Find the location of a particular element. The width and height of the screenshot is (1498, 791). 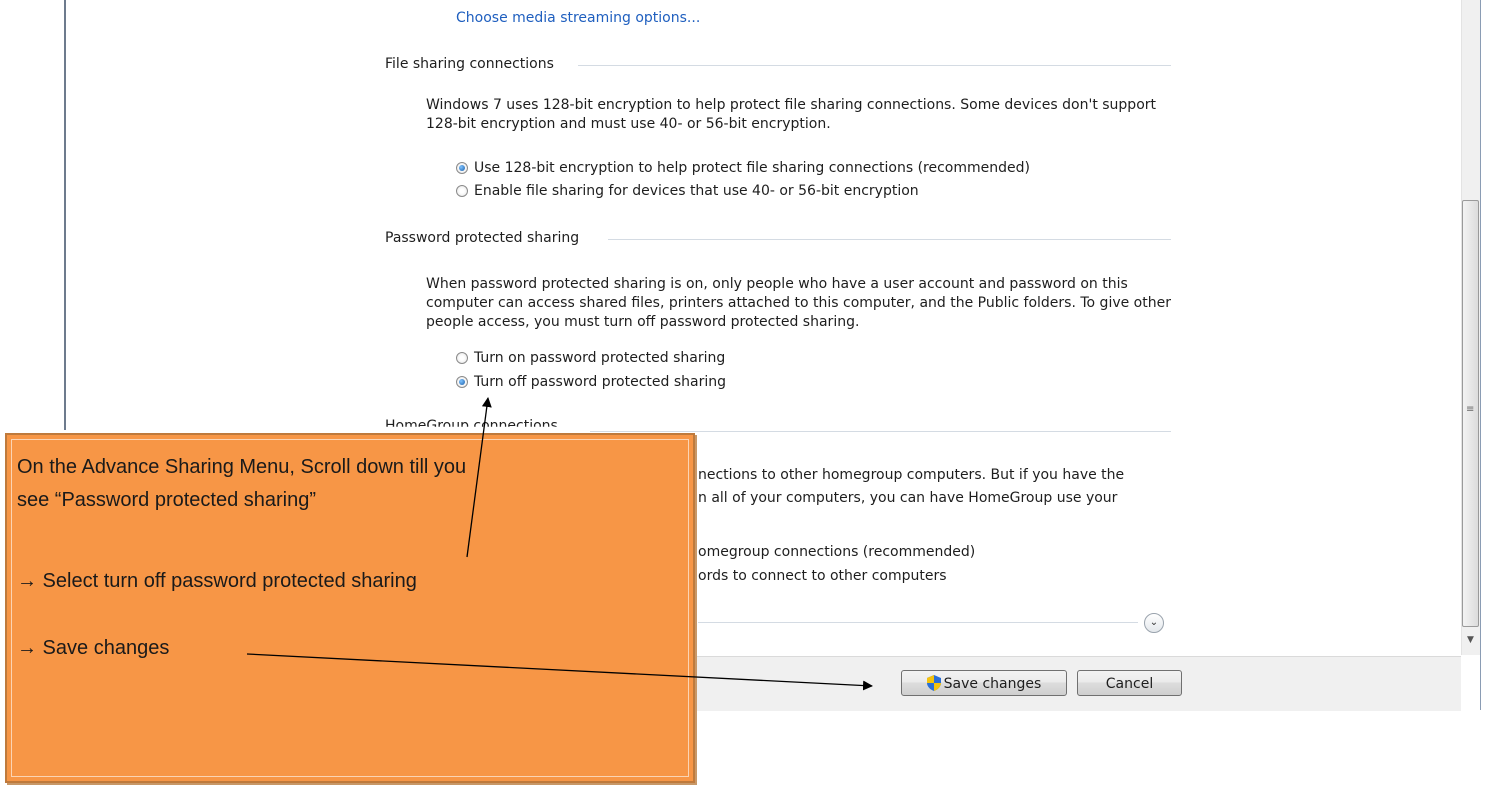

arrow-to-turn-off-option is located at coordinates (479, 477).